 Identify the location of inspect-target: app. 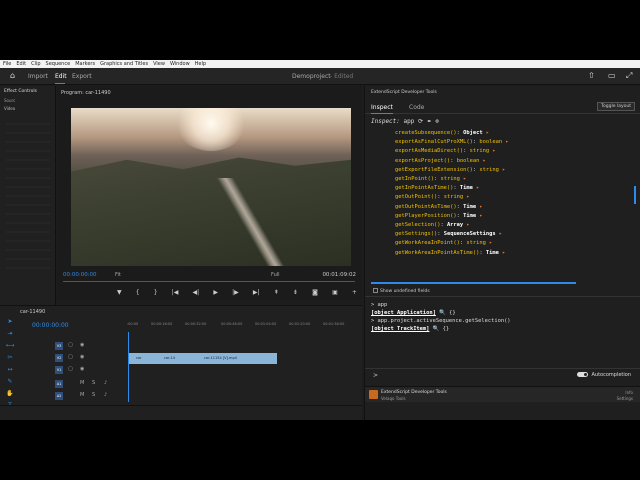
(409, 121).